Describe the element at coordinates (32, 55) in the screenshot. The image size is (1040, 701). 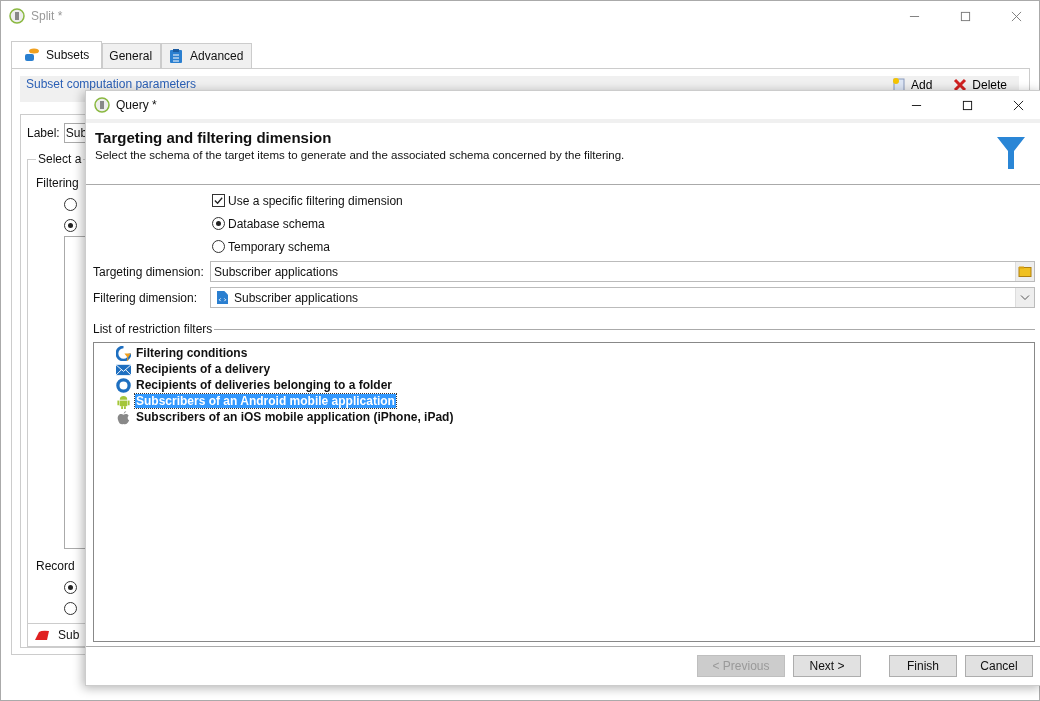
I see `database-icon` at that location.